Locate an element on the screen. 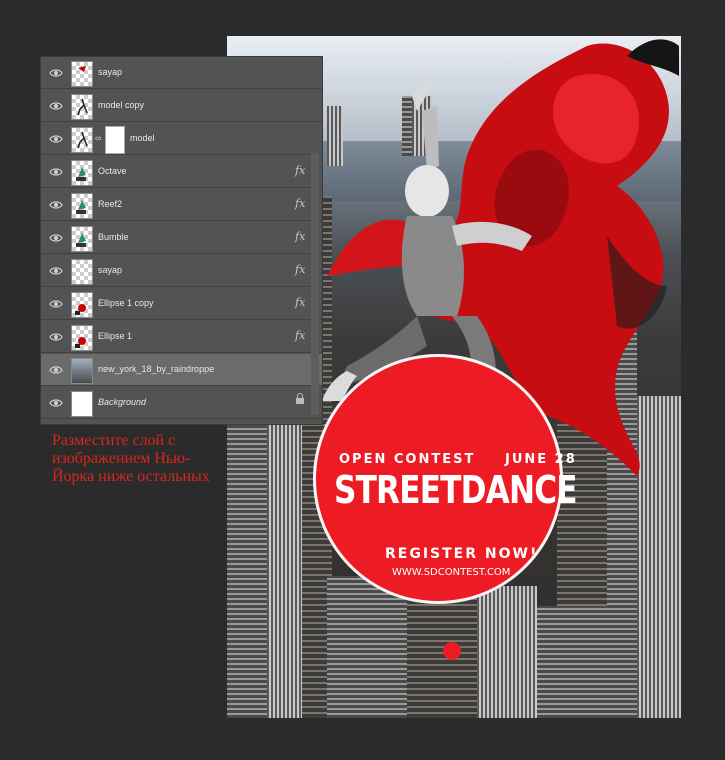 The height and width of the screenshot is (760, 725). layer-name: Ellipse 1 copy is located at coordinates (126, 303).